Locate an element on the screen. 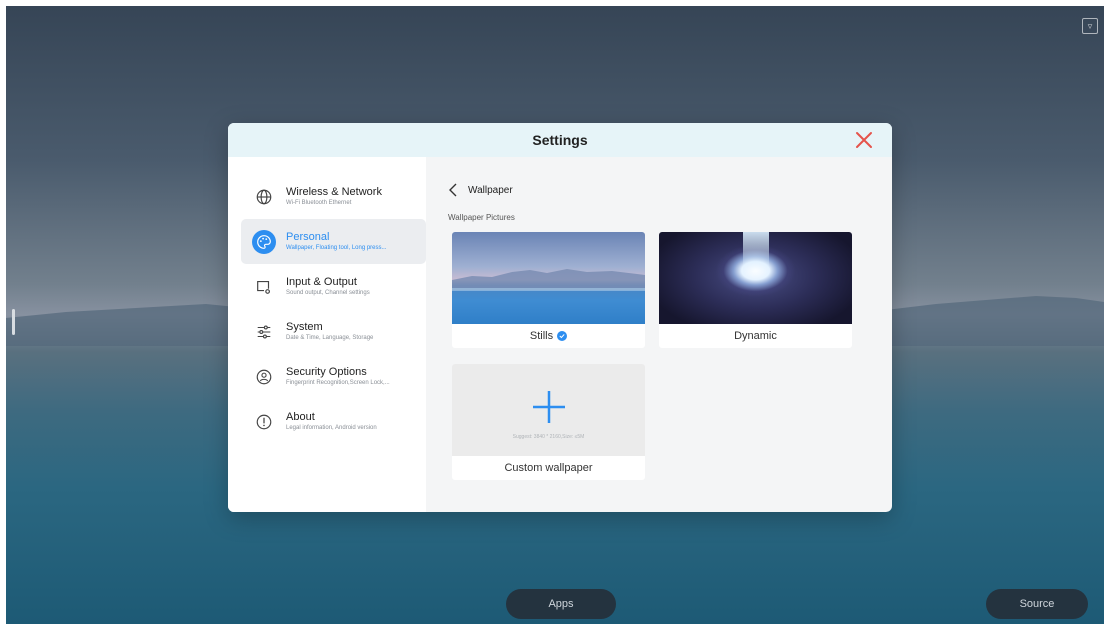 The height and width of the screenshot is (624, 1104). sidebar-item-sublabel: Sound output, Channel settings is located at coordinates (328, 292).